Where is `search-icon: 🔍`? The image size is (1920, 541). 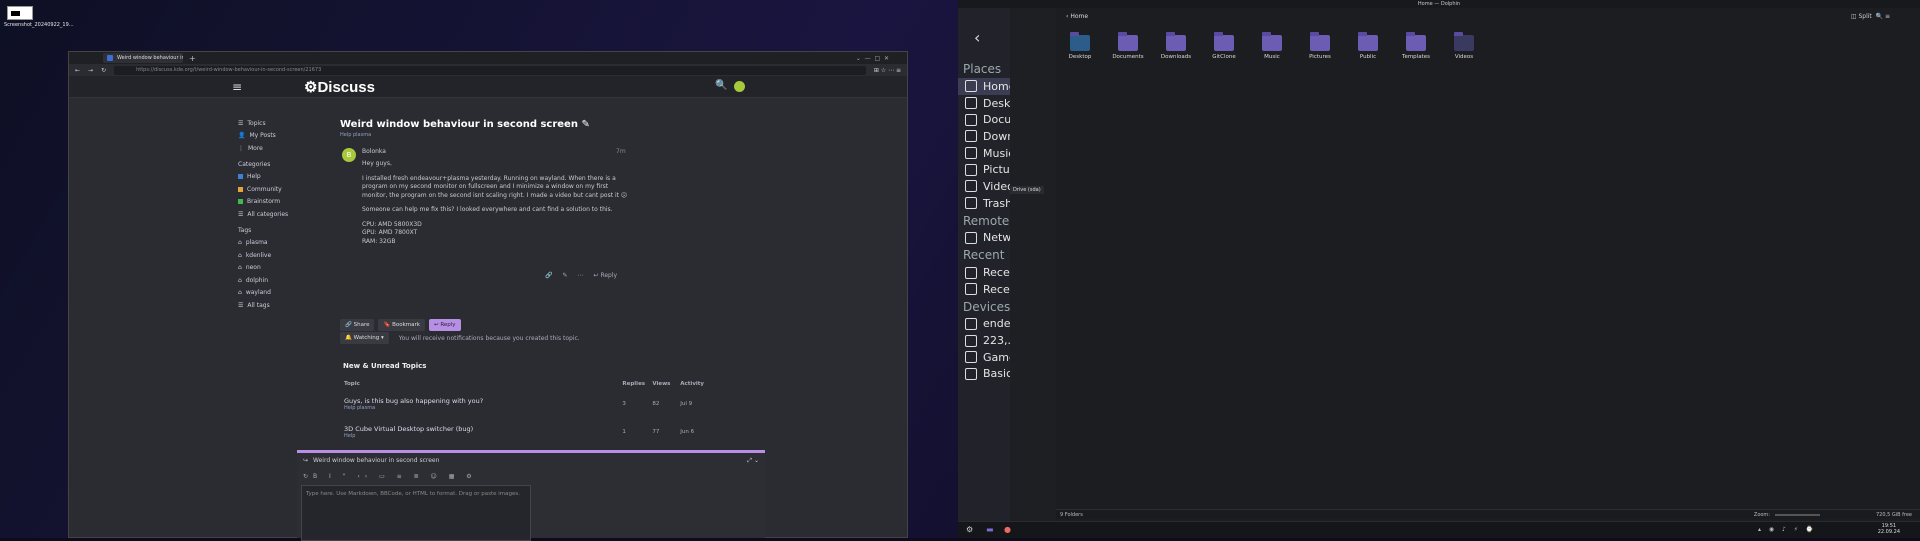
search-icon: 🔍 is located at coordinates (721, 85).